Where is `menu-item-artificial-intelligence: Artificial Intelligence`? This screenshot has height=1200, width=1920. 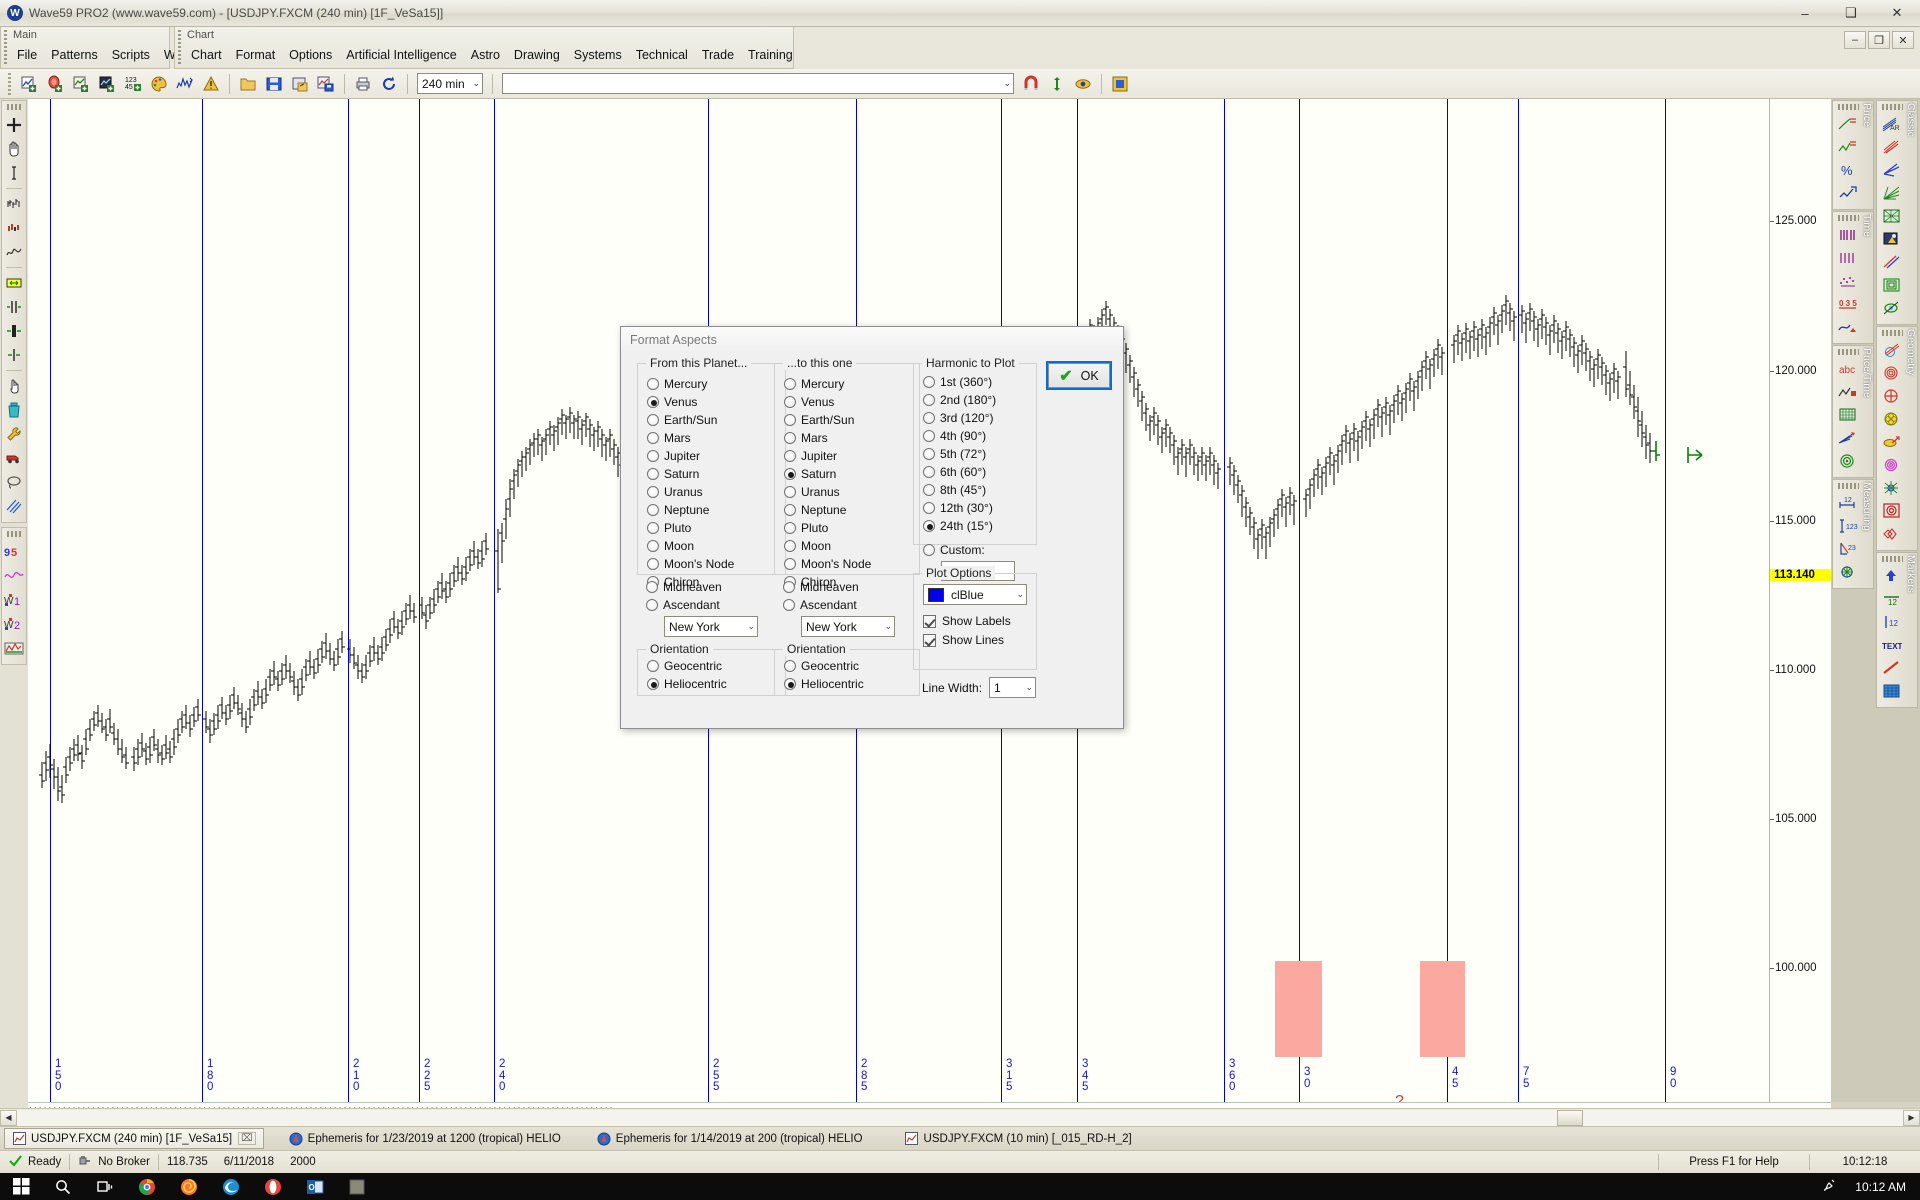
menu-item-artificial-intelligence: Artificial Intelligence is located at coordinates (401, 55).